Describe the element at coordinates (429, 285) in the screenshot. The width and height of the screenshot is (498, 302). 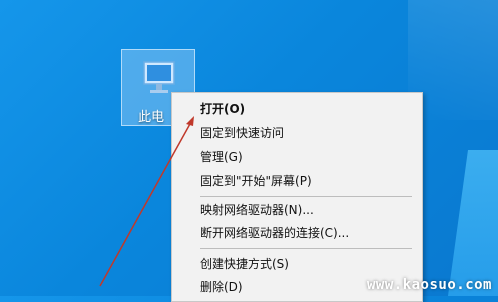
I see `watermark: www.kaosuo.com` at that location.